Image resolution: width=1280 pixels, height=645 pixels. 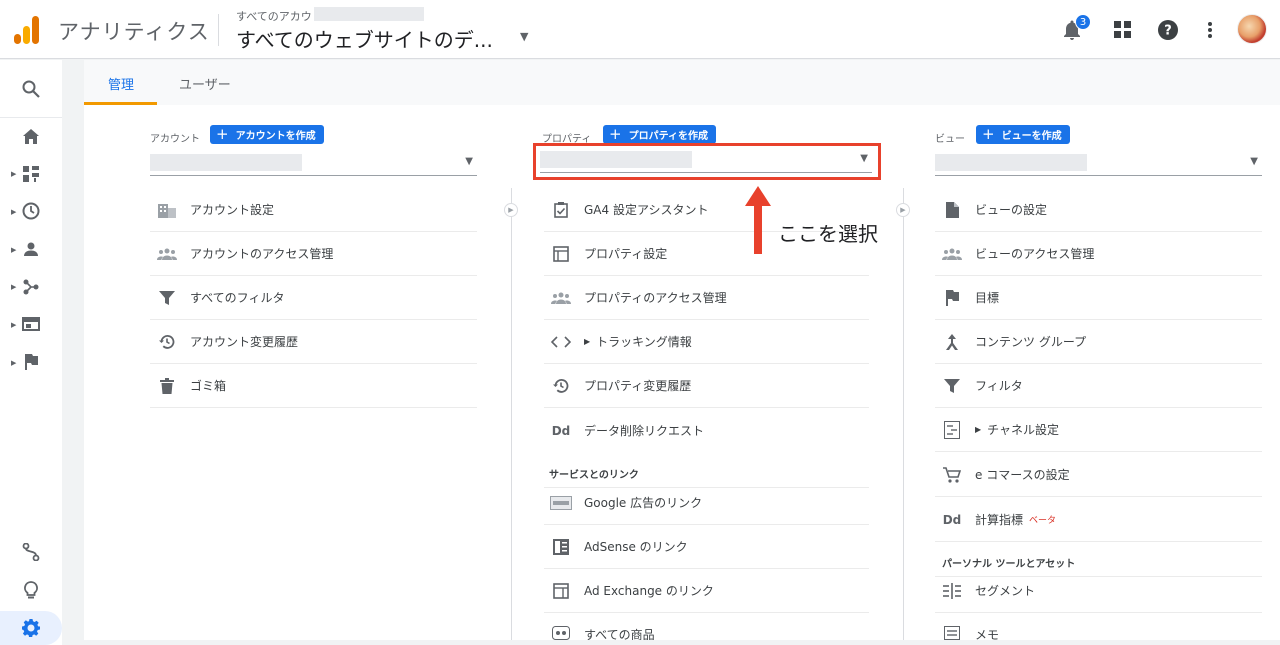 What do you see at coordinates (232, 210) in the screenshot?
I see `account-item-label: アカウント設定` at bounding box center [232, 210].